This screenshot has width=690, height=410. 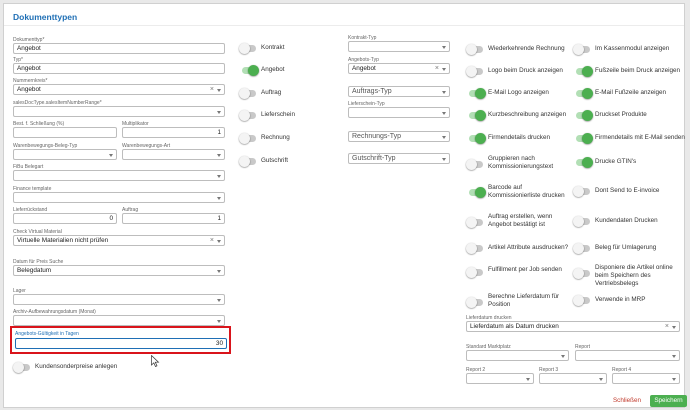 What do you see at coordinates (474, 164) in the screenshot?
I see `gruppieren-toggle` at bounding box center [474, 164].